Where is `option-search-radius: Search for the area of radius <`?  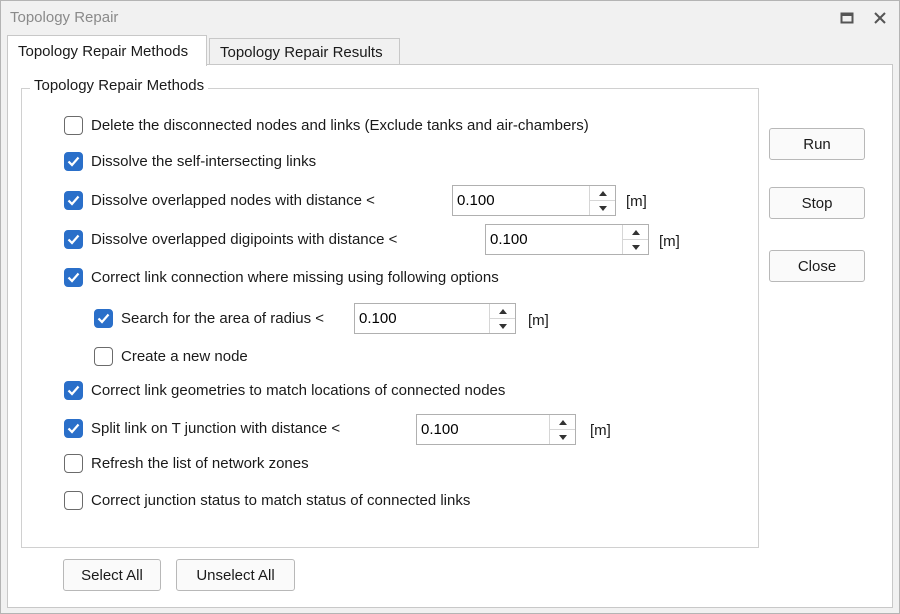 option-search-radius: Search for the area of radius < is located at coordinates (209, 318).